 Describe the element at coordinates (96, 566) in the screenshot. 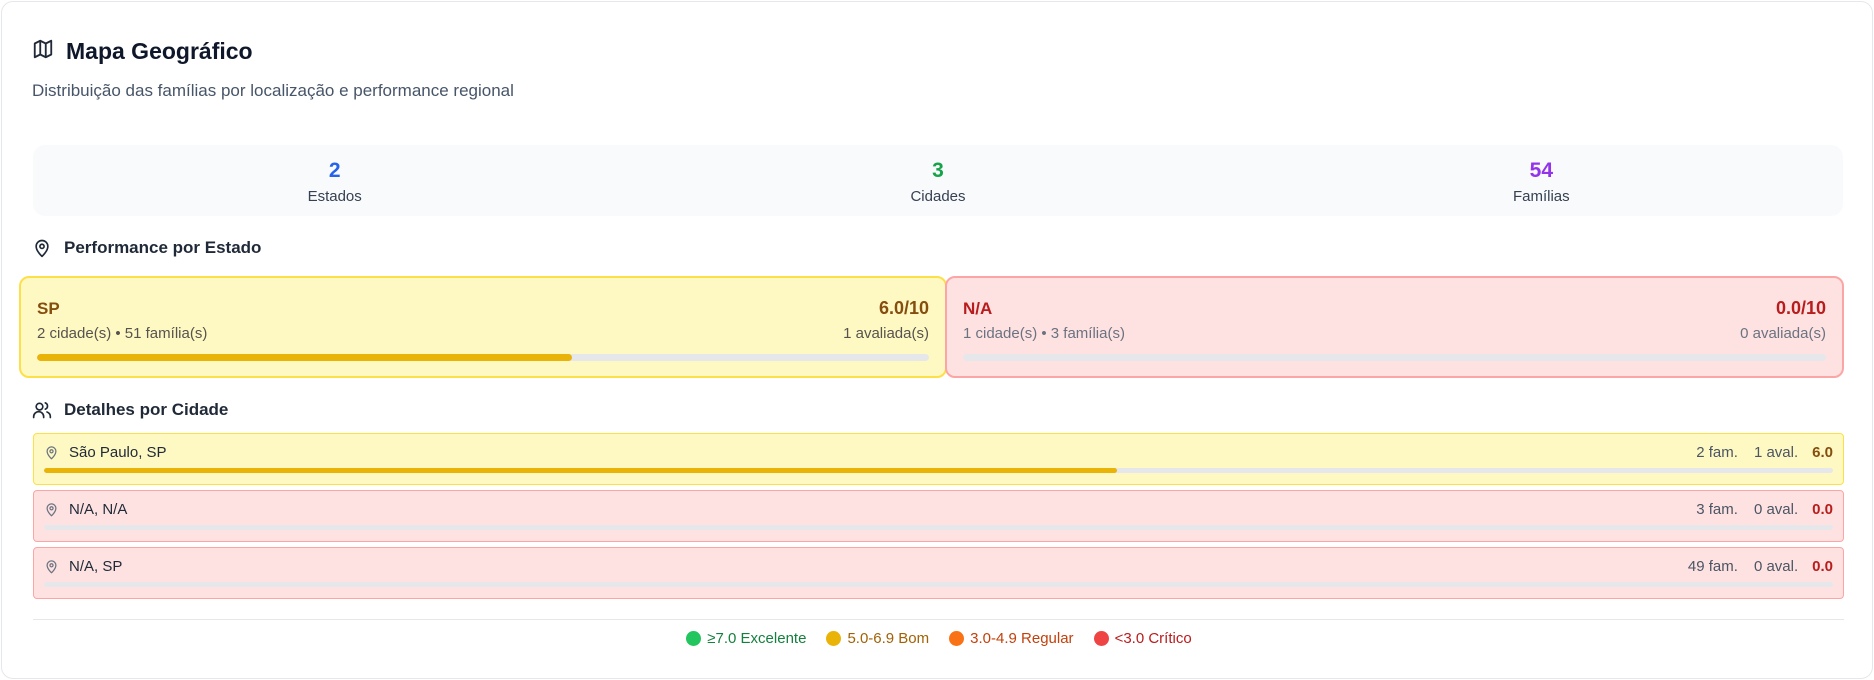

I see `city-name: N/A, SP` at that location.